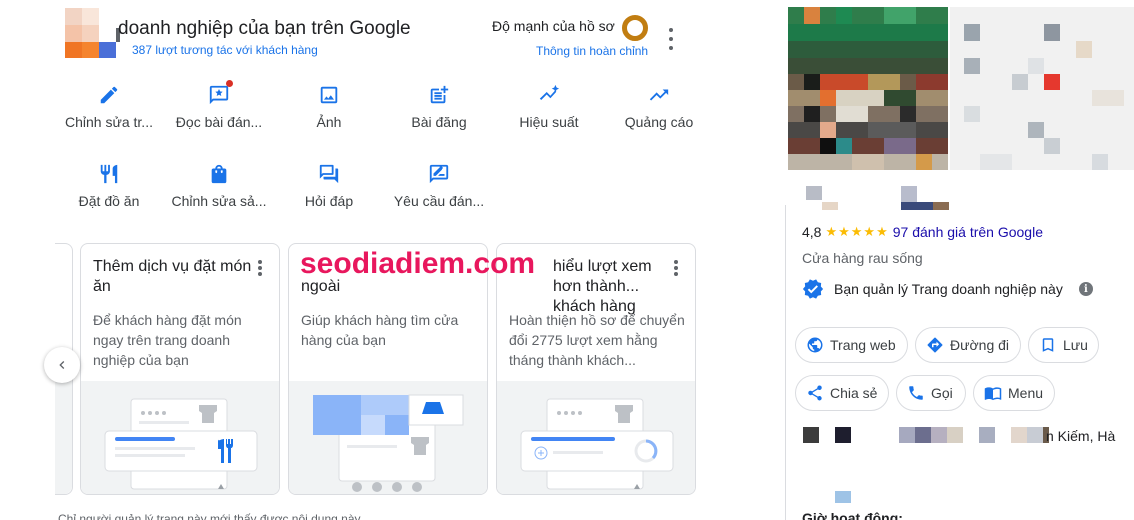  Describe the element at coordinates (602, 286) in the screenshot. I see `card-title: hiểu lượt xem hơn thành... khách hàng` at that location.